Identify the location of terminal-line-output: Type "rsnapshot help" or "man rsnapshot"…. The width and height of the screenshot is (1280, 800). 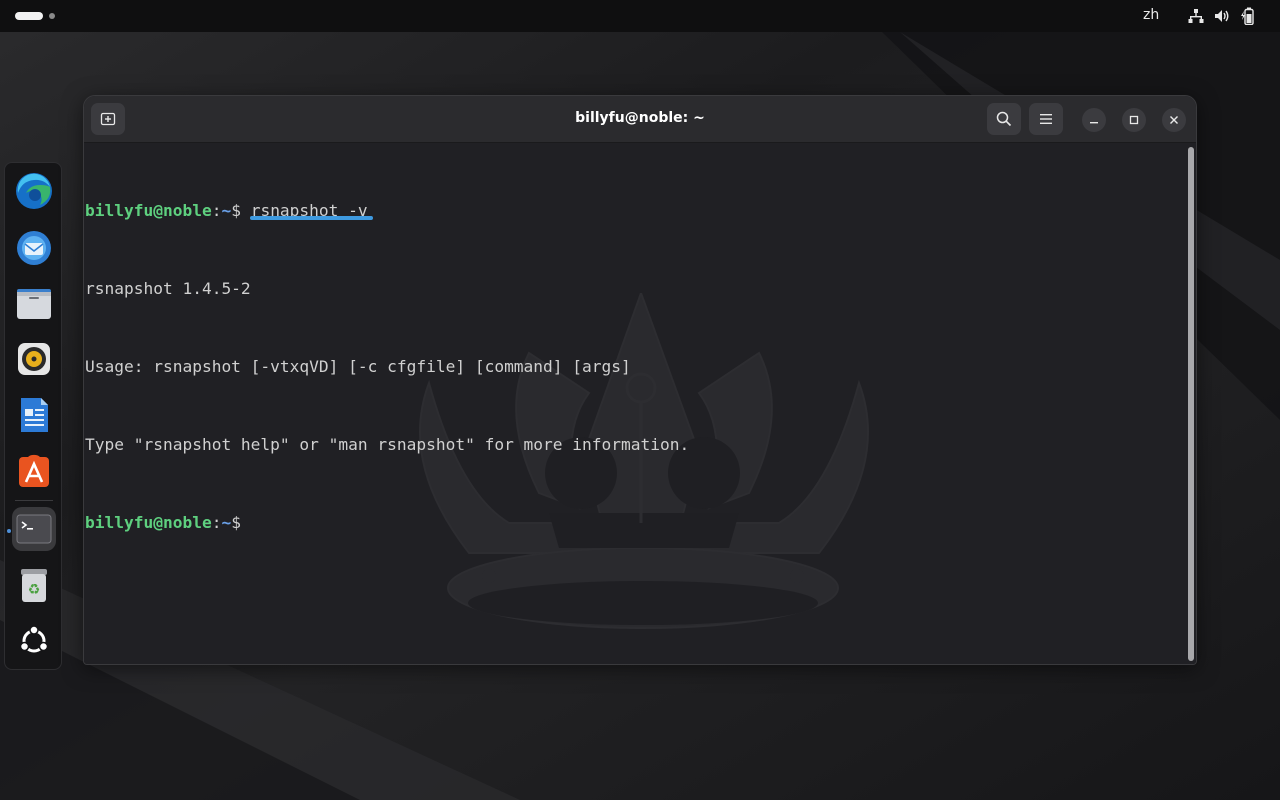
(387, 444).